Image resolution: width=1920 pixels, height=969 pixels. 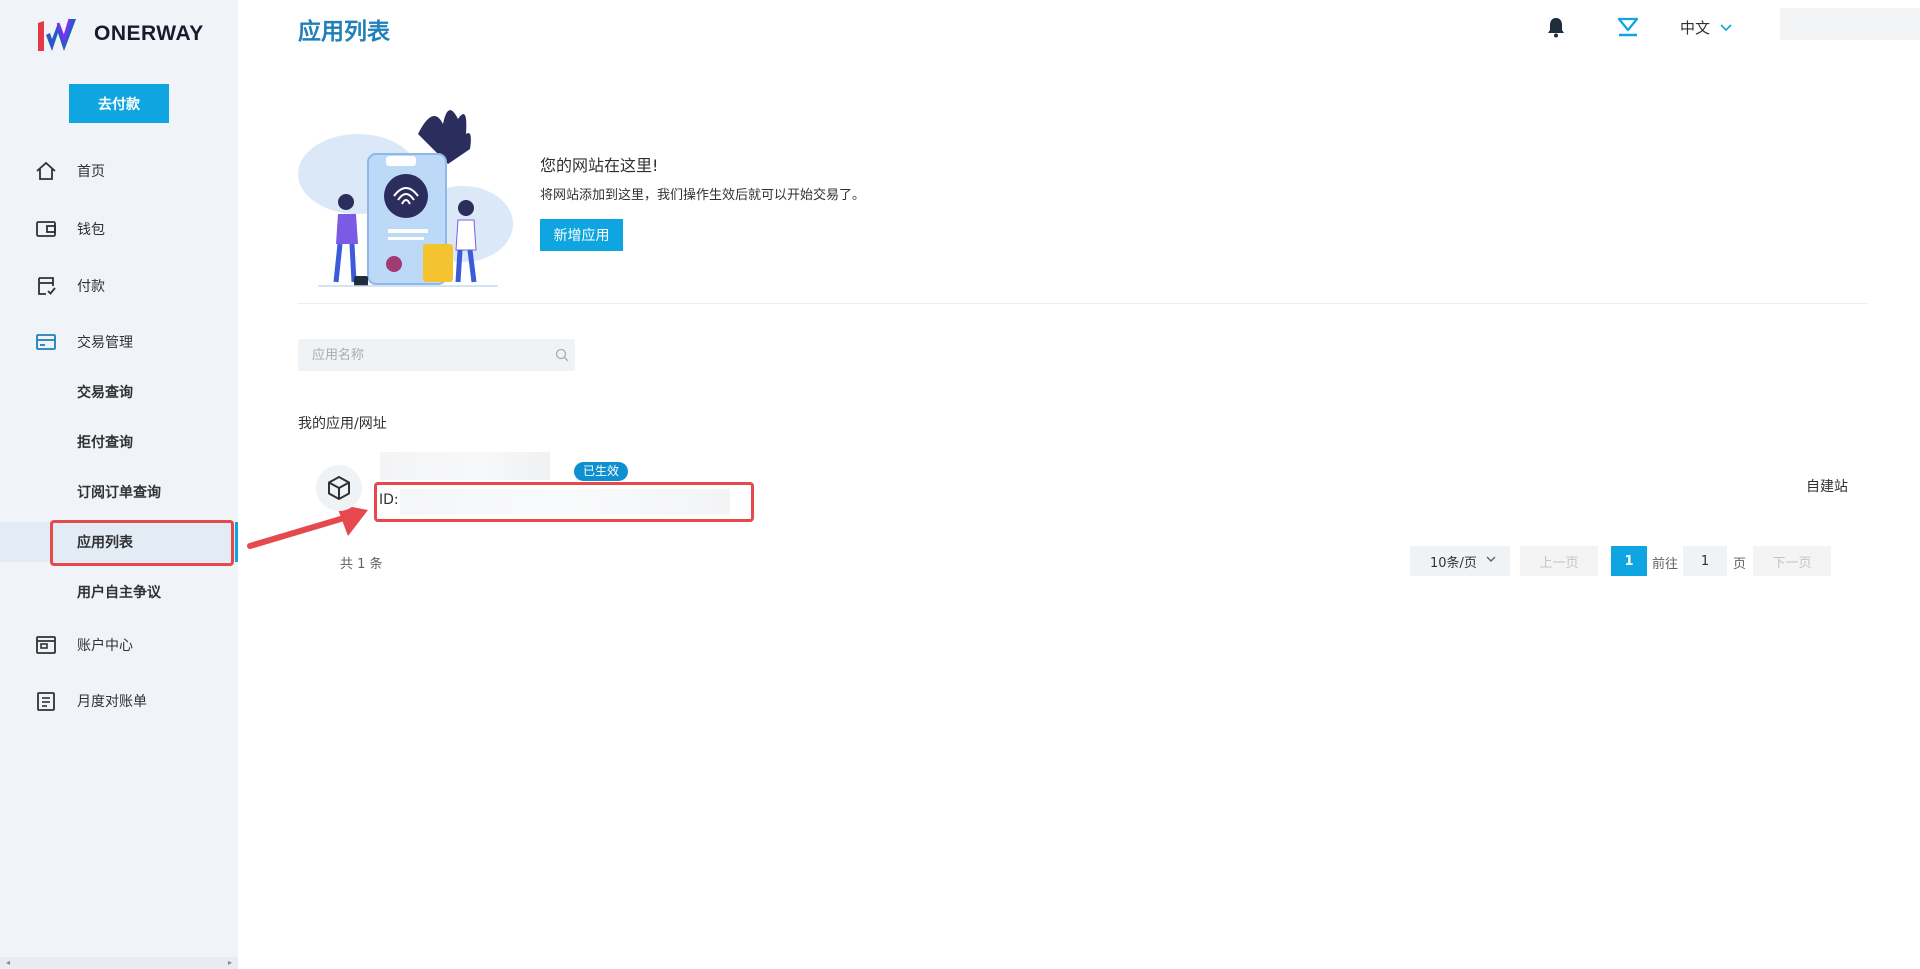 I want to click on app-type: 自建站, so click(x=1827, y=487).